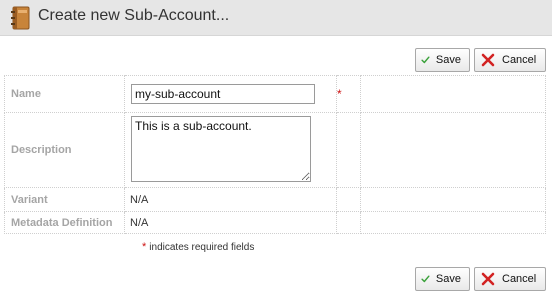  Describe the element at coordinates (202, 247) in the screenshot. I see `required-legend-text: indicates required fields` at that location.